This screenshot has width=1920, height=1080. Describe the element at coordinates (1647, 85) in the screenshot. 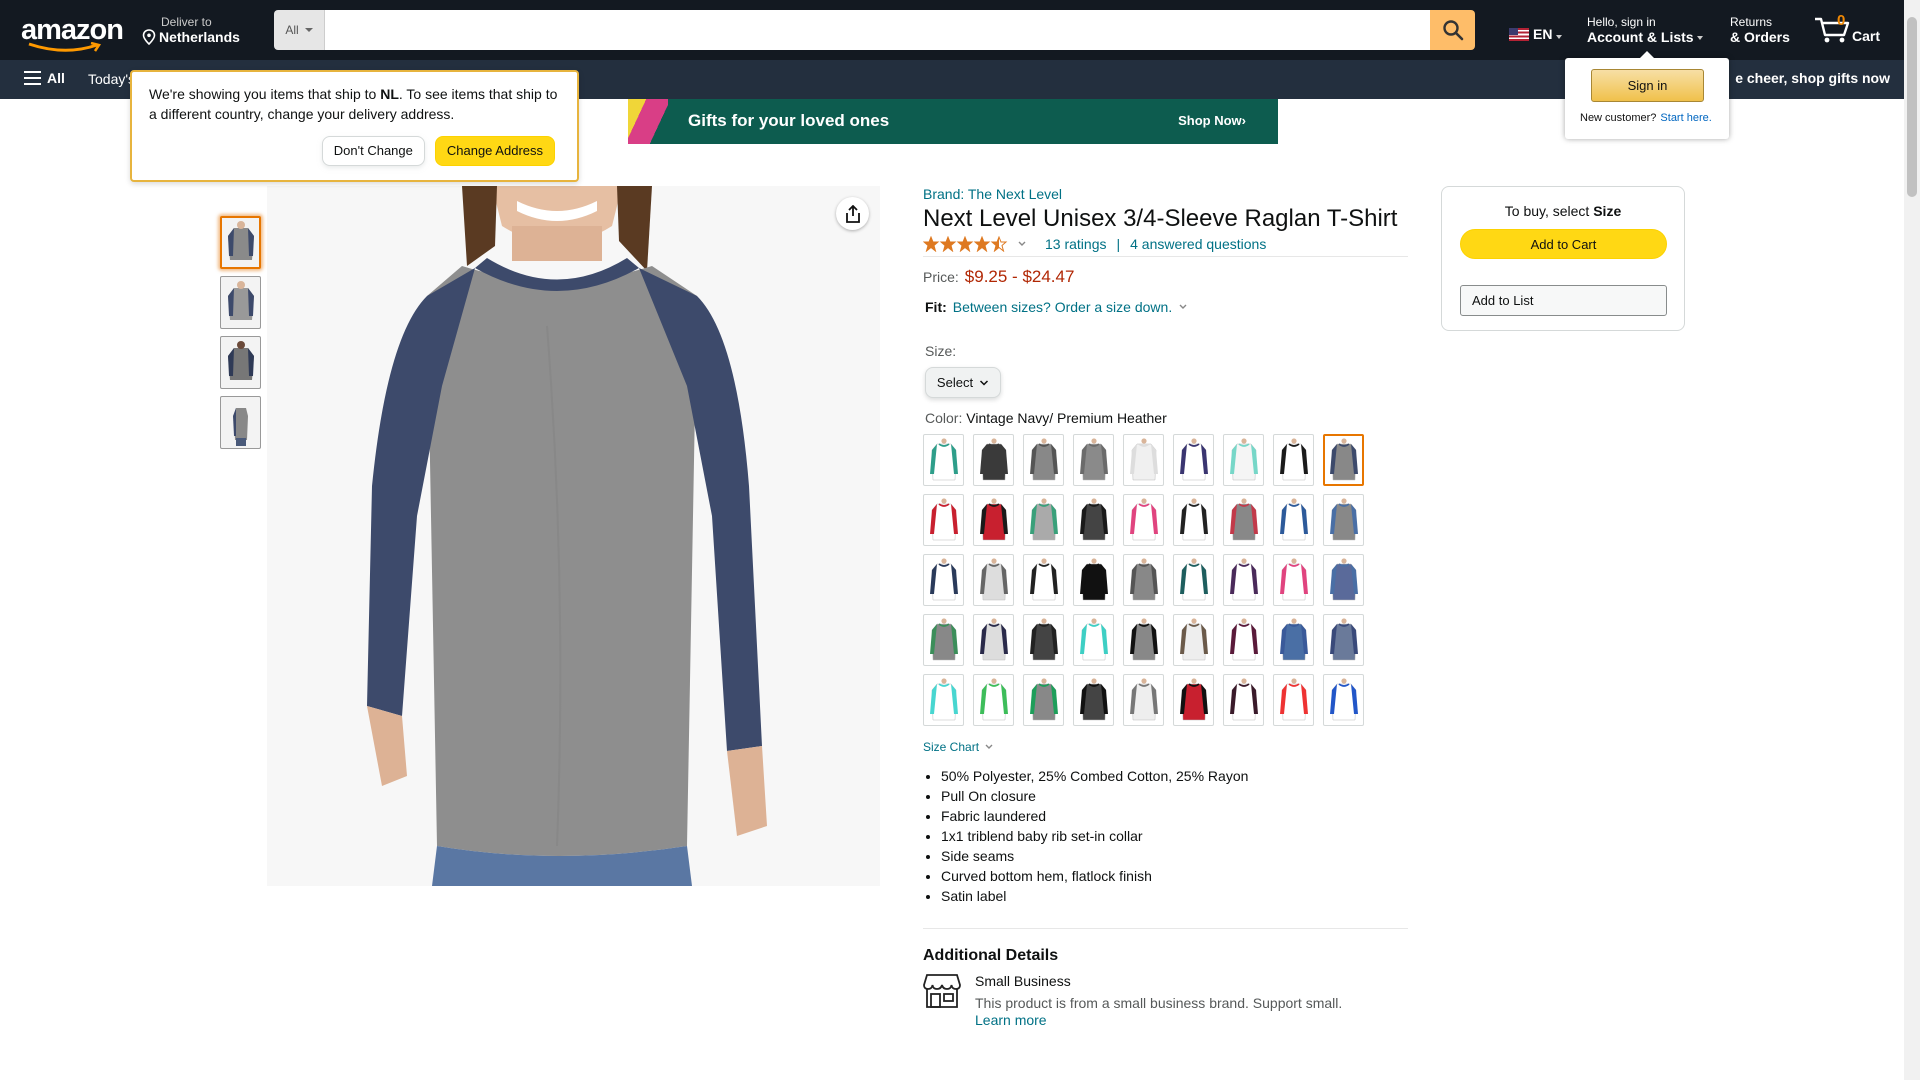

I see `signin-button: Sign in` at that location.